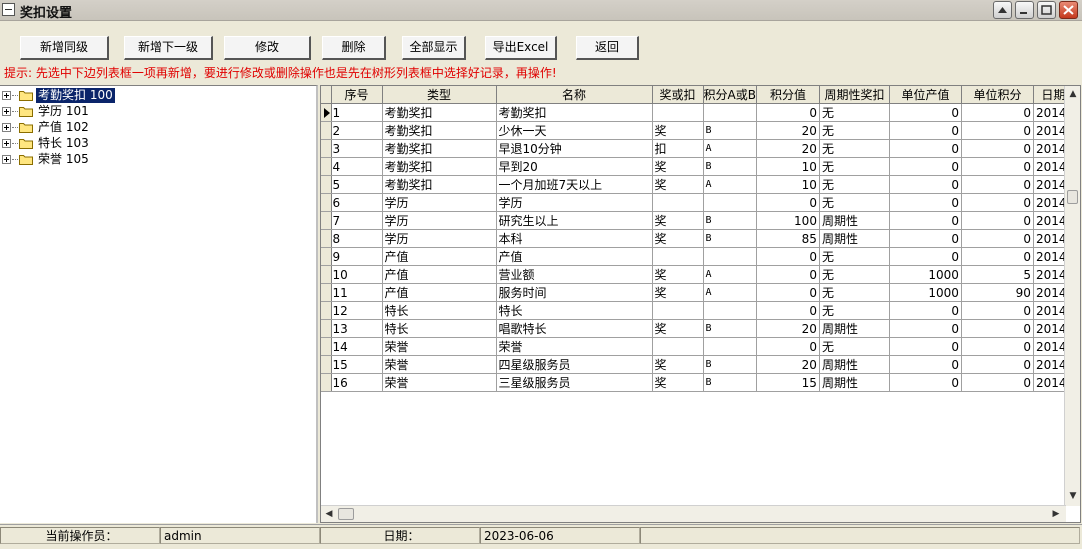 The height and width of the screenshot is (549, 1082). What do you see at coordinates (697, 328) in the screenshot?
I see `table-row: 13 特长 唱歌特长奖 B 20 周期性 0 0 2014-` at bounding box center [697, 328].